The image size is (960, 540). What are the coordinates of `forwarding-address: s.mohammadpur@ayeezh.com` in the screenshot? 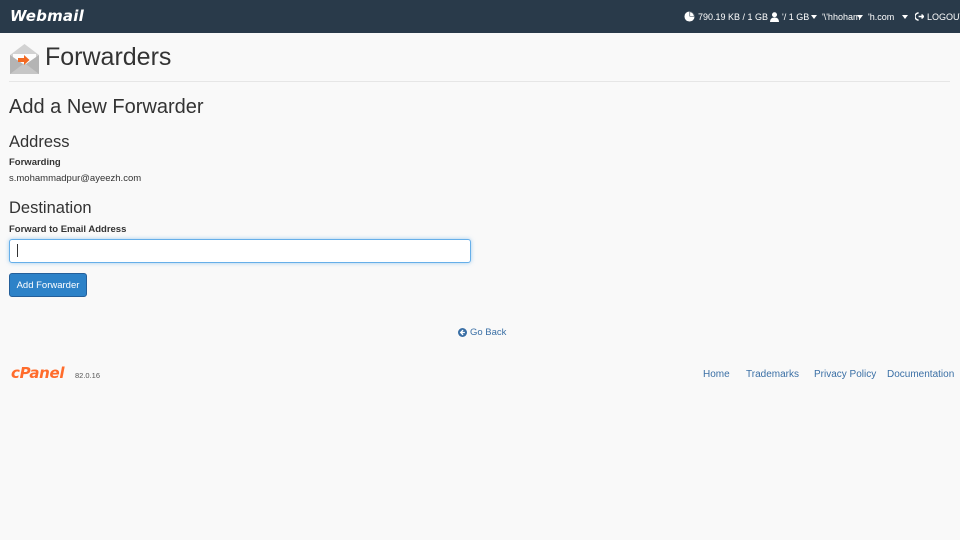 It's located at (75, 178).